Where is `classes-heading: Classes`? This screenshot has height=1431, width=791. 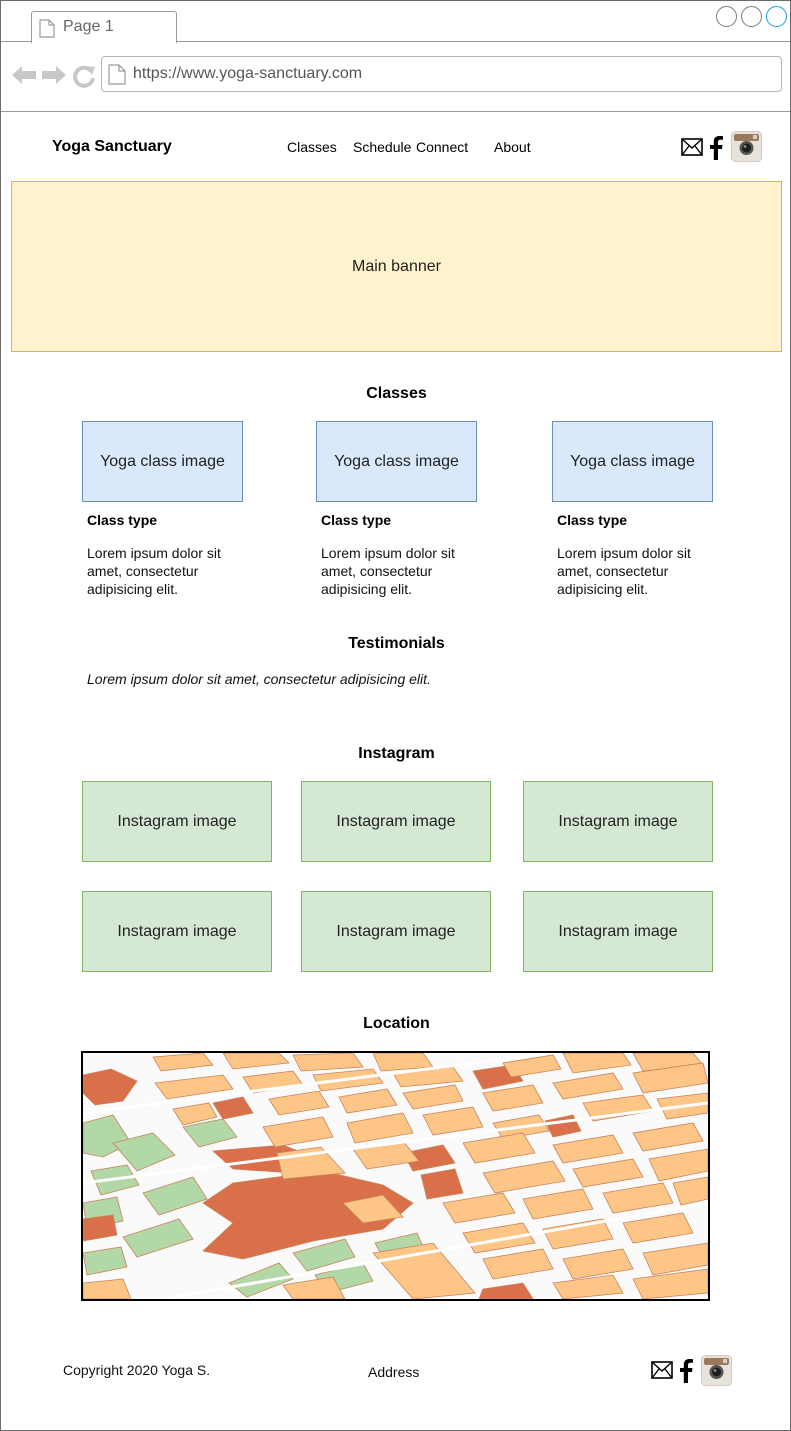
classes-heading: Classes is located at coordinates (396, 393).